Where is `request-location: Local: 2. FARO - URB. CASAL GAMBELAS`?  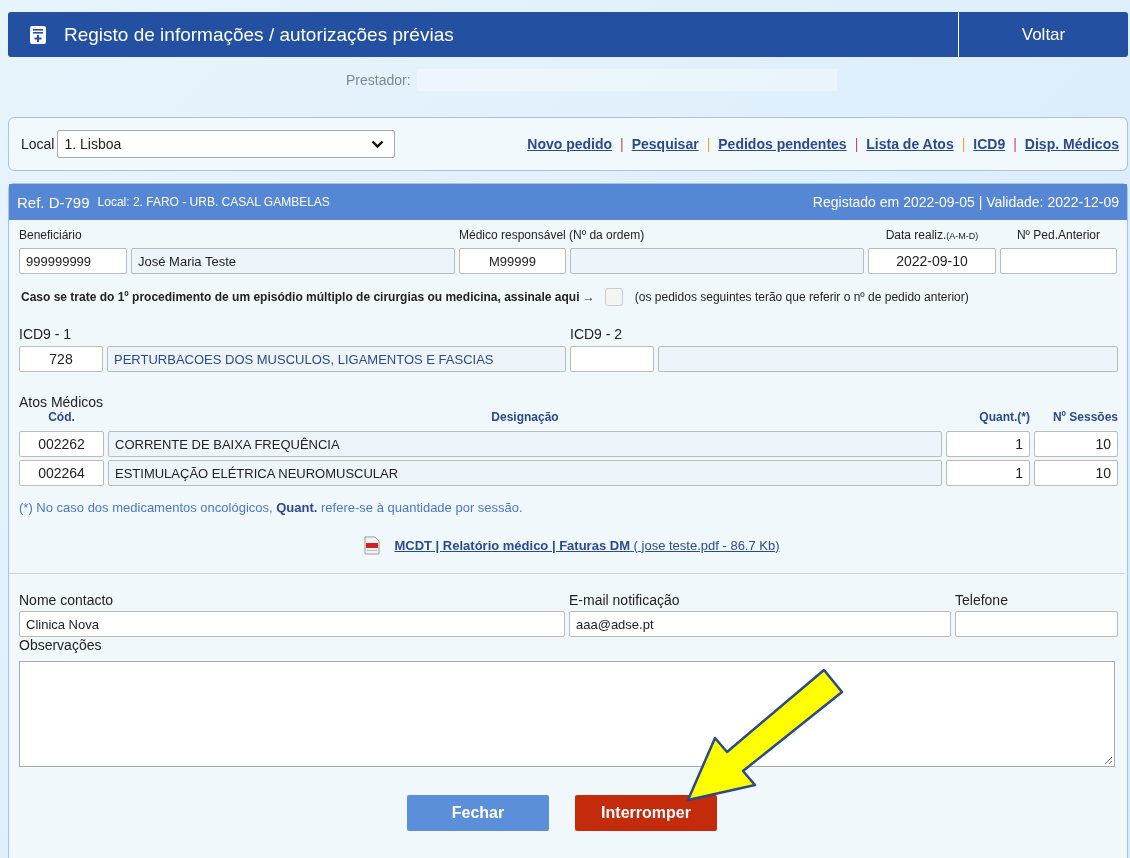 request-location: Local: 2. FARO - URB. CASAL GAMBELAS is located at coordinates (213, 202).